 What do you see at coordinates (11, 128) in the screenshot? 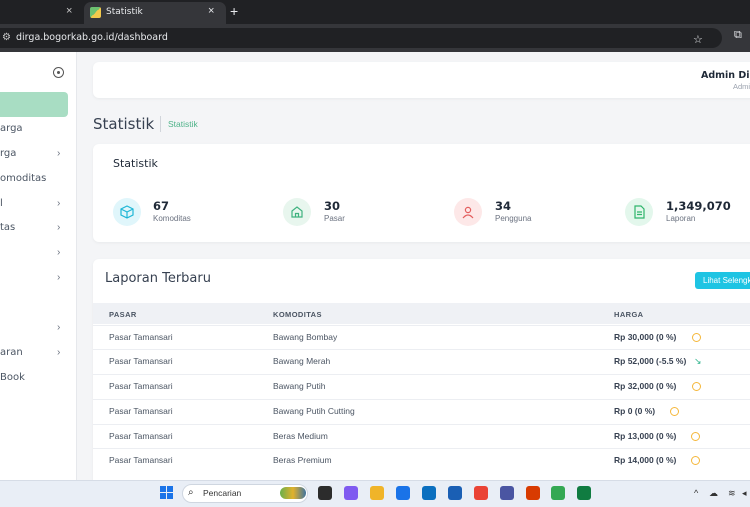
I see `sidebar-item-harga: arga` at bounding box center [11, 128].